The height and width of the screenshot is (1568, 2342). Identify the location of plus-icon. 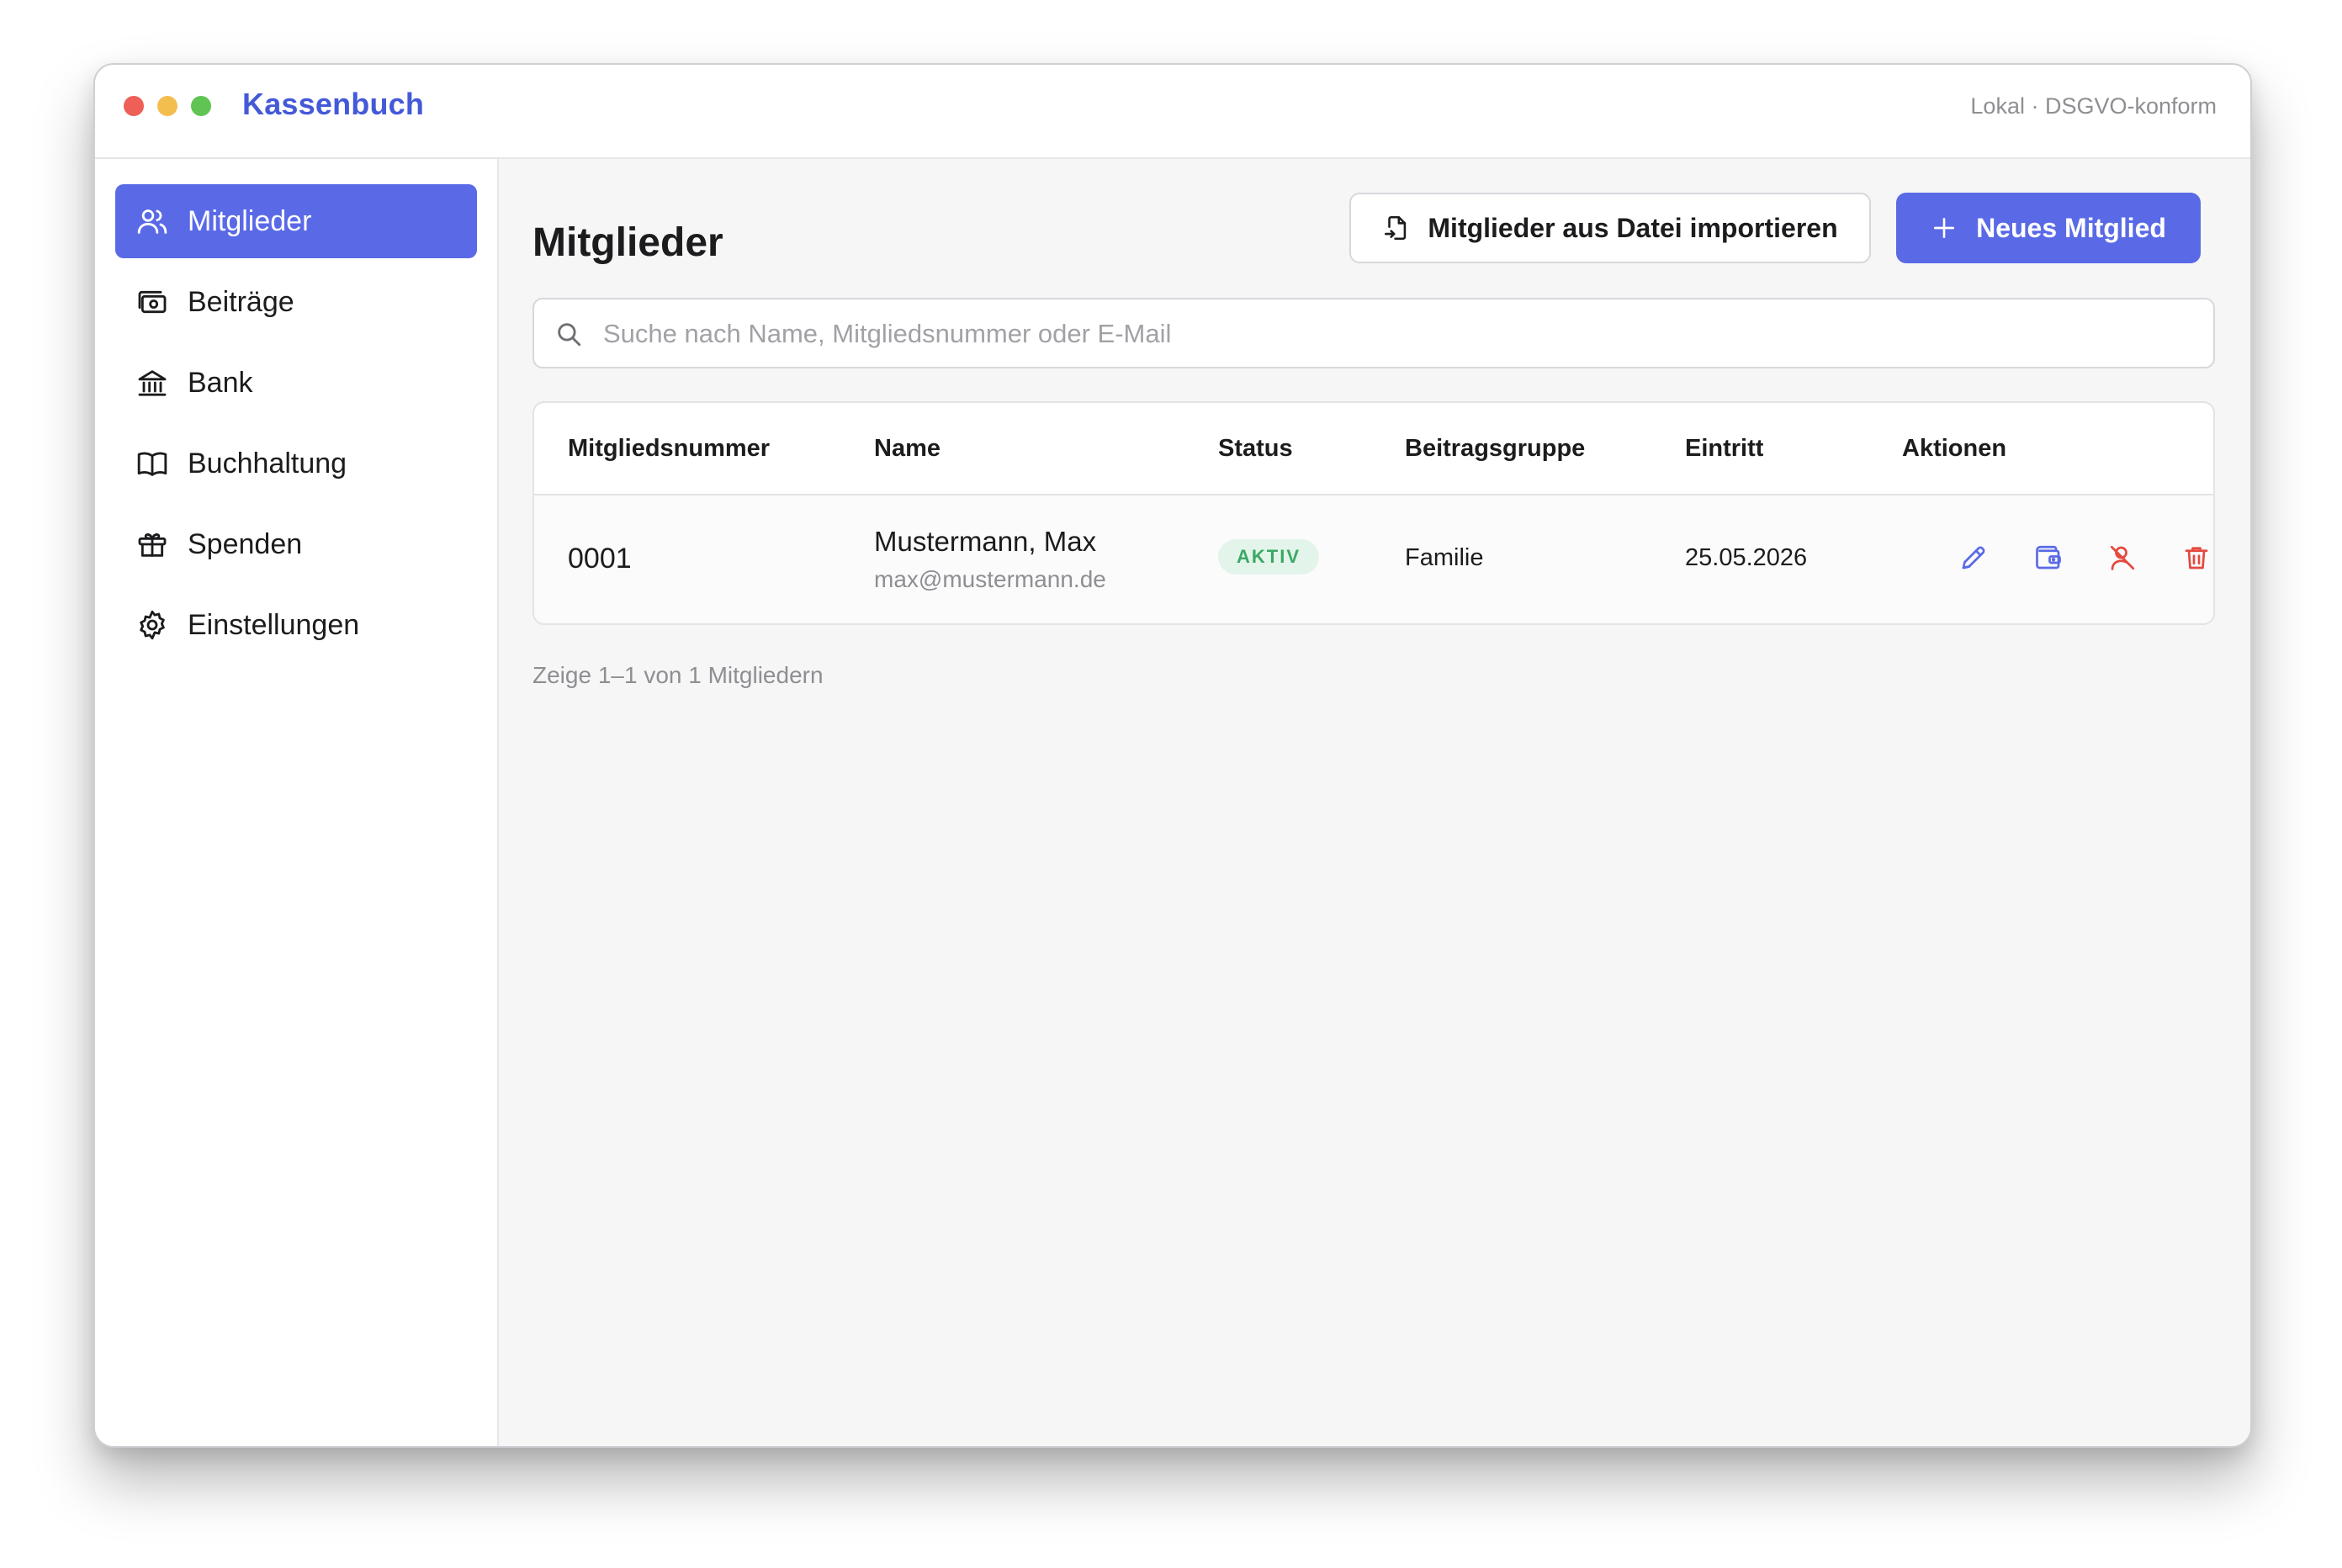
(1945, 228).